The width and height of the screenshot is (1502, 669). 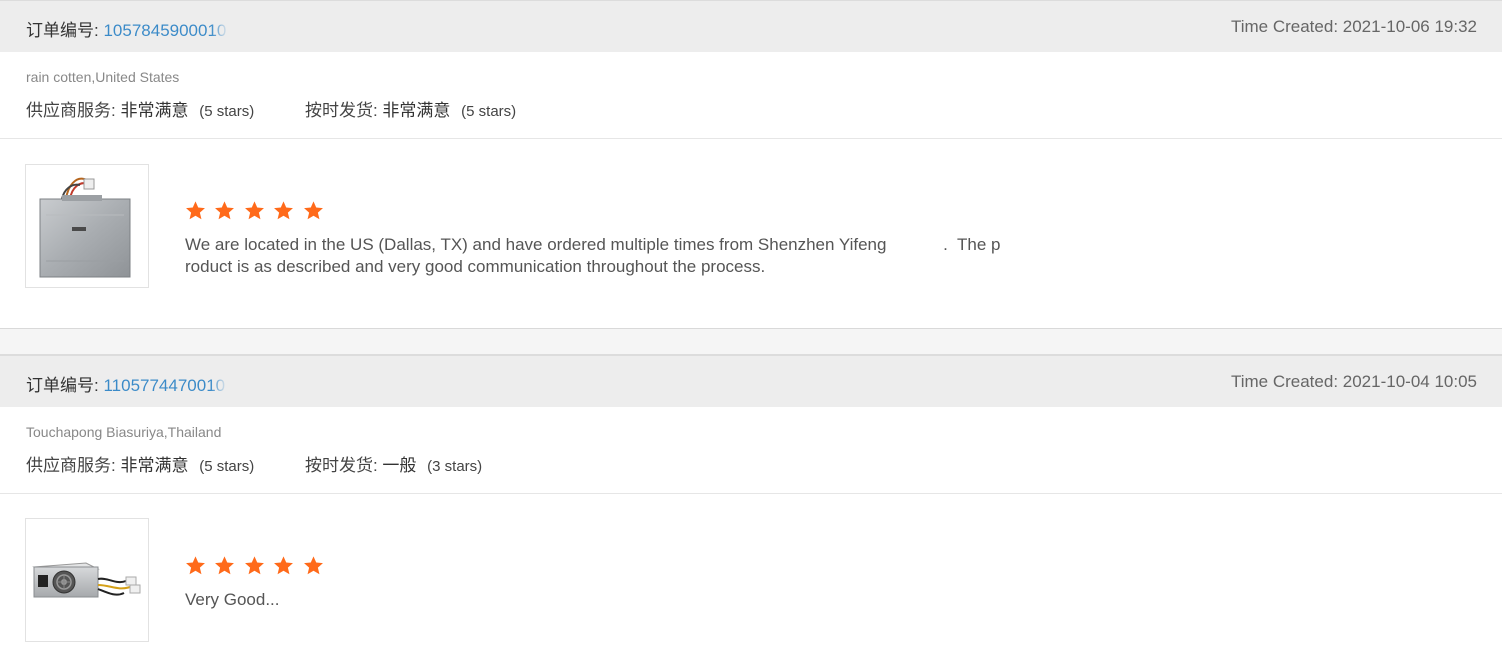 What do you see at coordinates (124, 432) in the screenshot?
I see `buyer-name-country: Touchapong Biasuriya,Thailand` at bounding box center [124, 432].